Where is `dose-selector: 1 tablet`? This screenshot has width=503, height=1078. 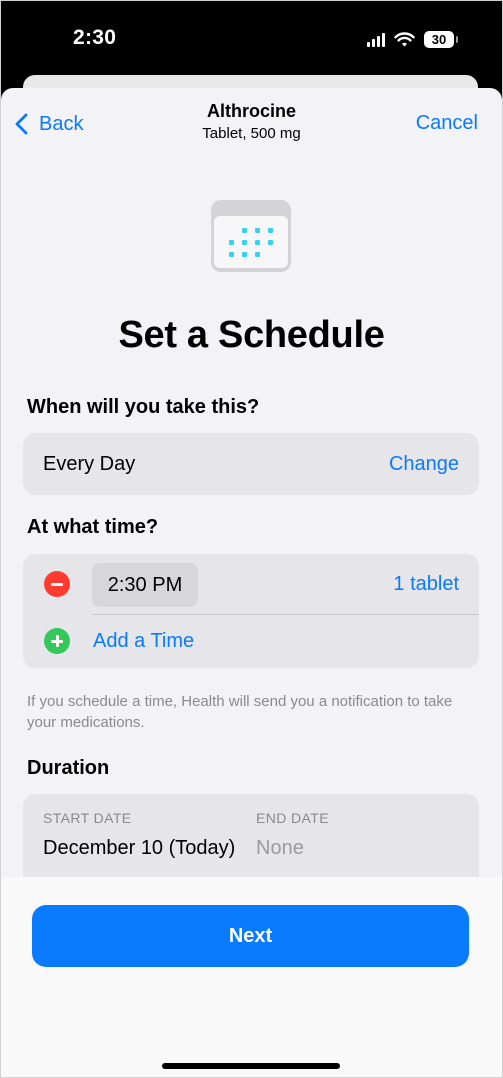 dose-selector: 1 tablet is located at coordinates (426, 584).